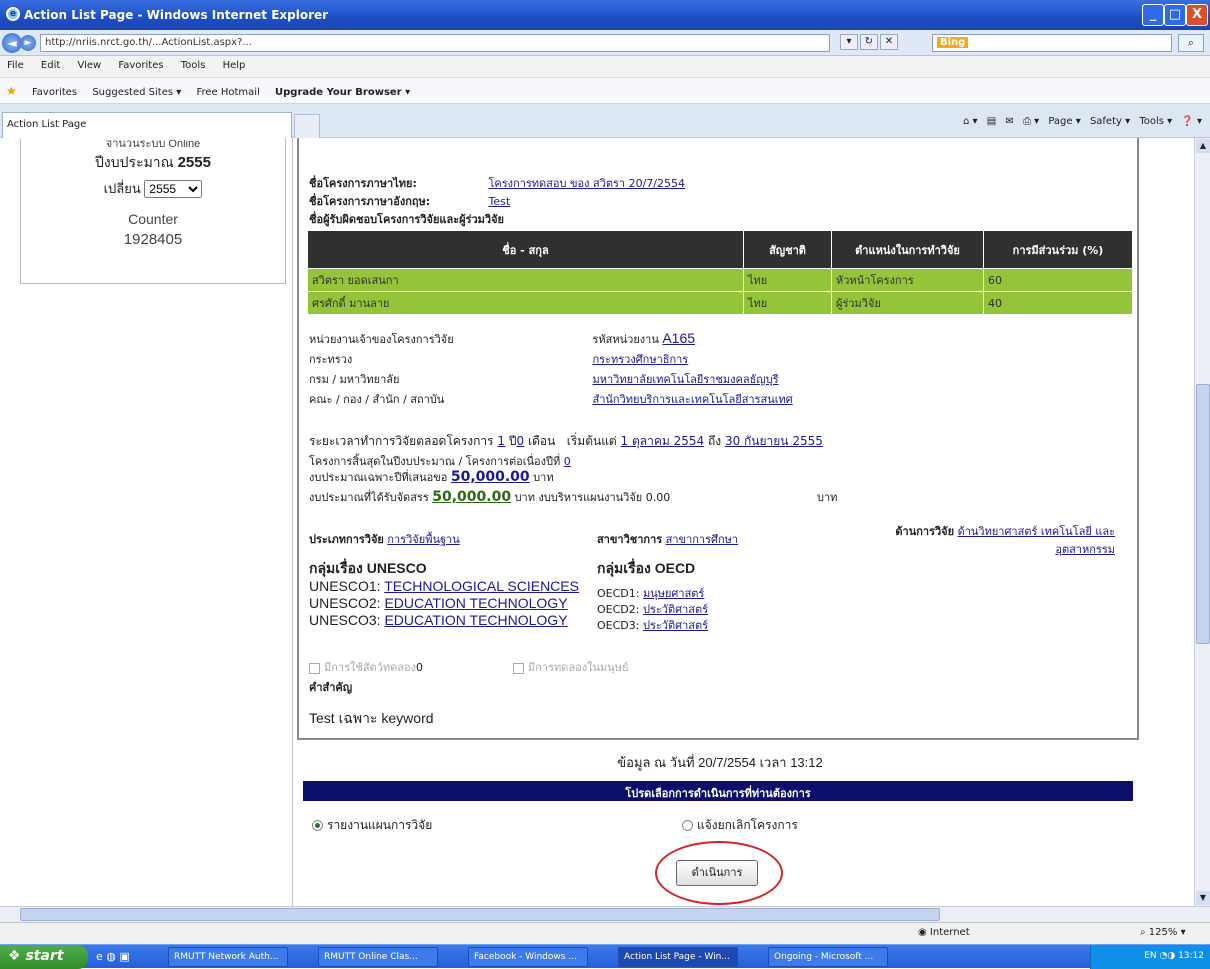  What do you see at coordinates (1191, 43) in the screenshot?
I see `search-icon: ⌕` at bounding box center [1191, 43].